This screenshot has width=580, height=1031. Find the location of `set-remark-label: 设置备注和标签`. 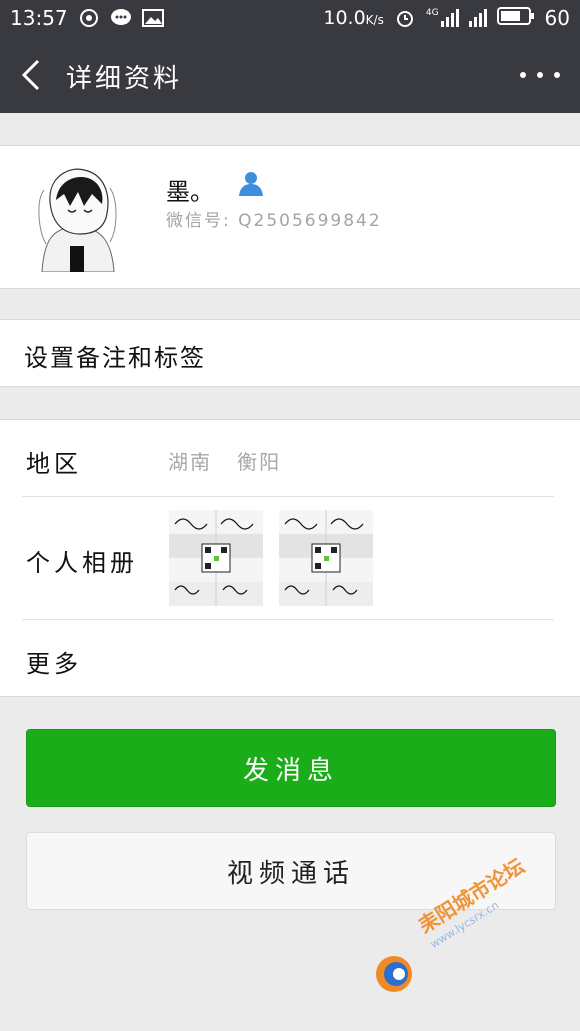

set-remark-label: 设置备注和标签 is located at coordinates (115, 358).